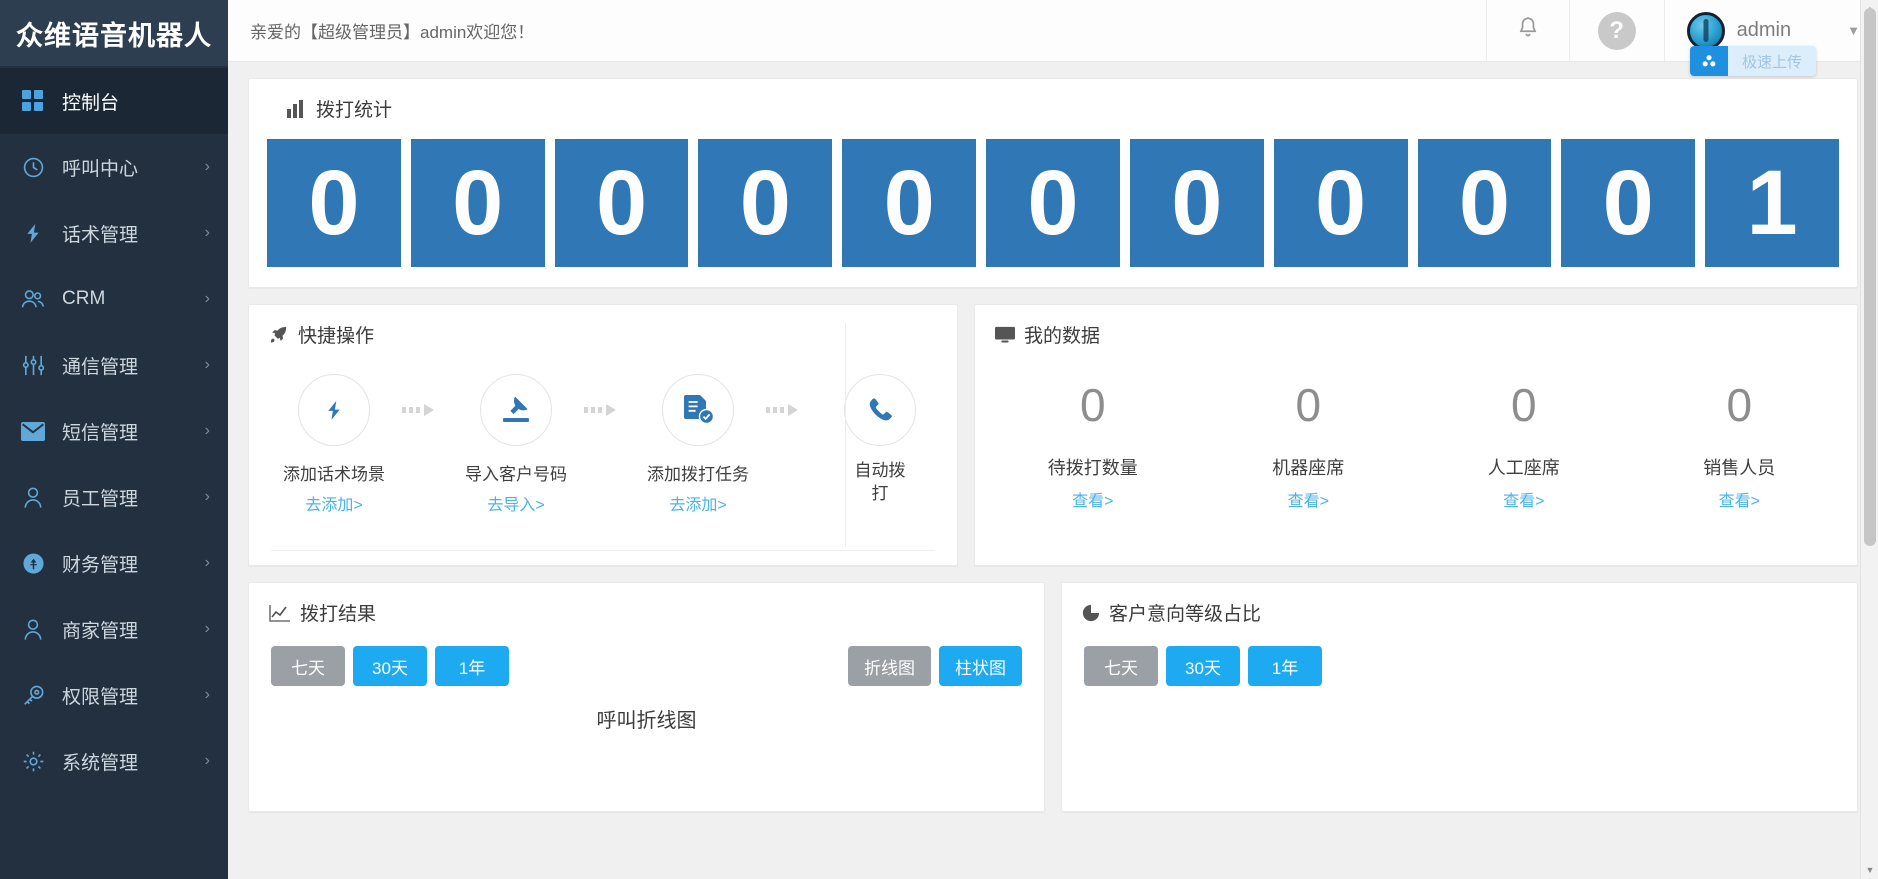  What do you see at coordinates (336, 336) in the screenshot?
I see `quick-actions-title-text: 快捷操作` at bounding box center [336, 336].